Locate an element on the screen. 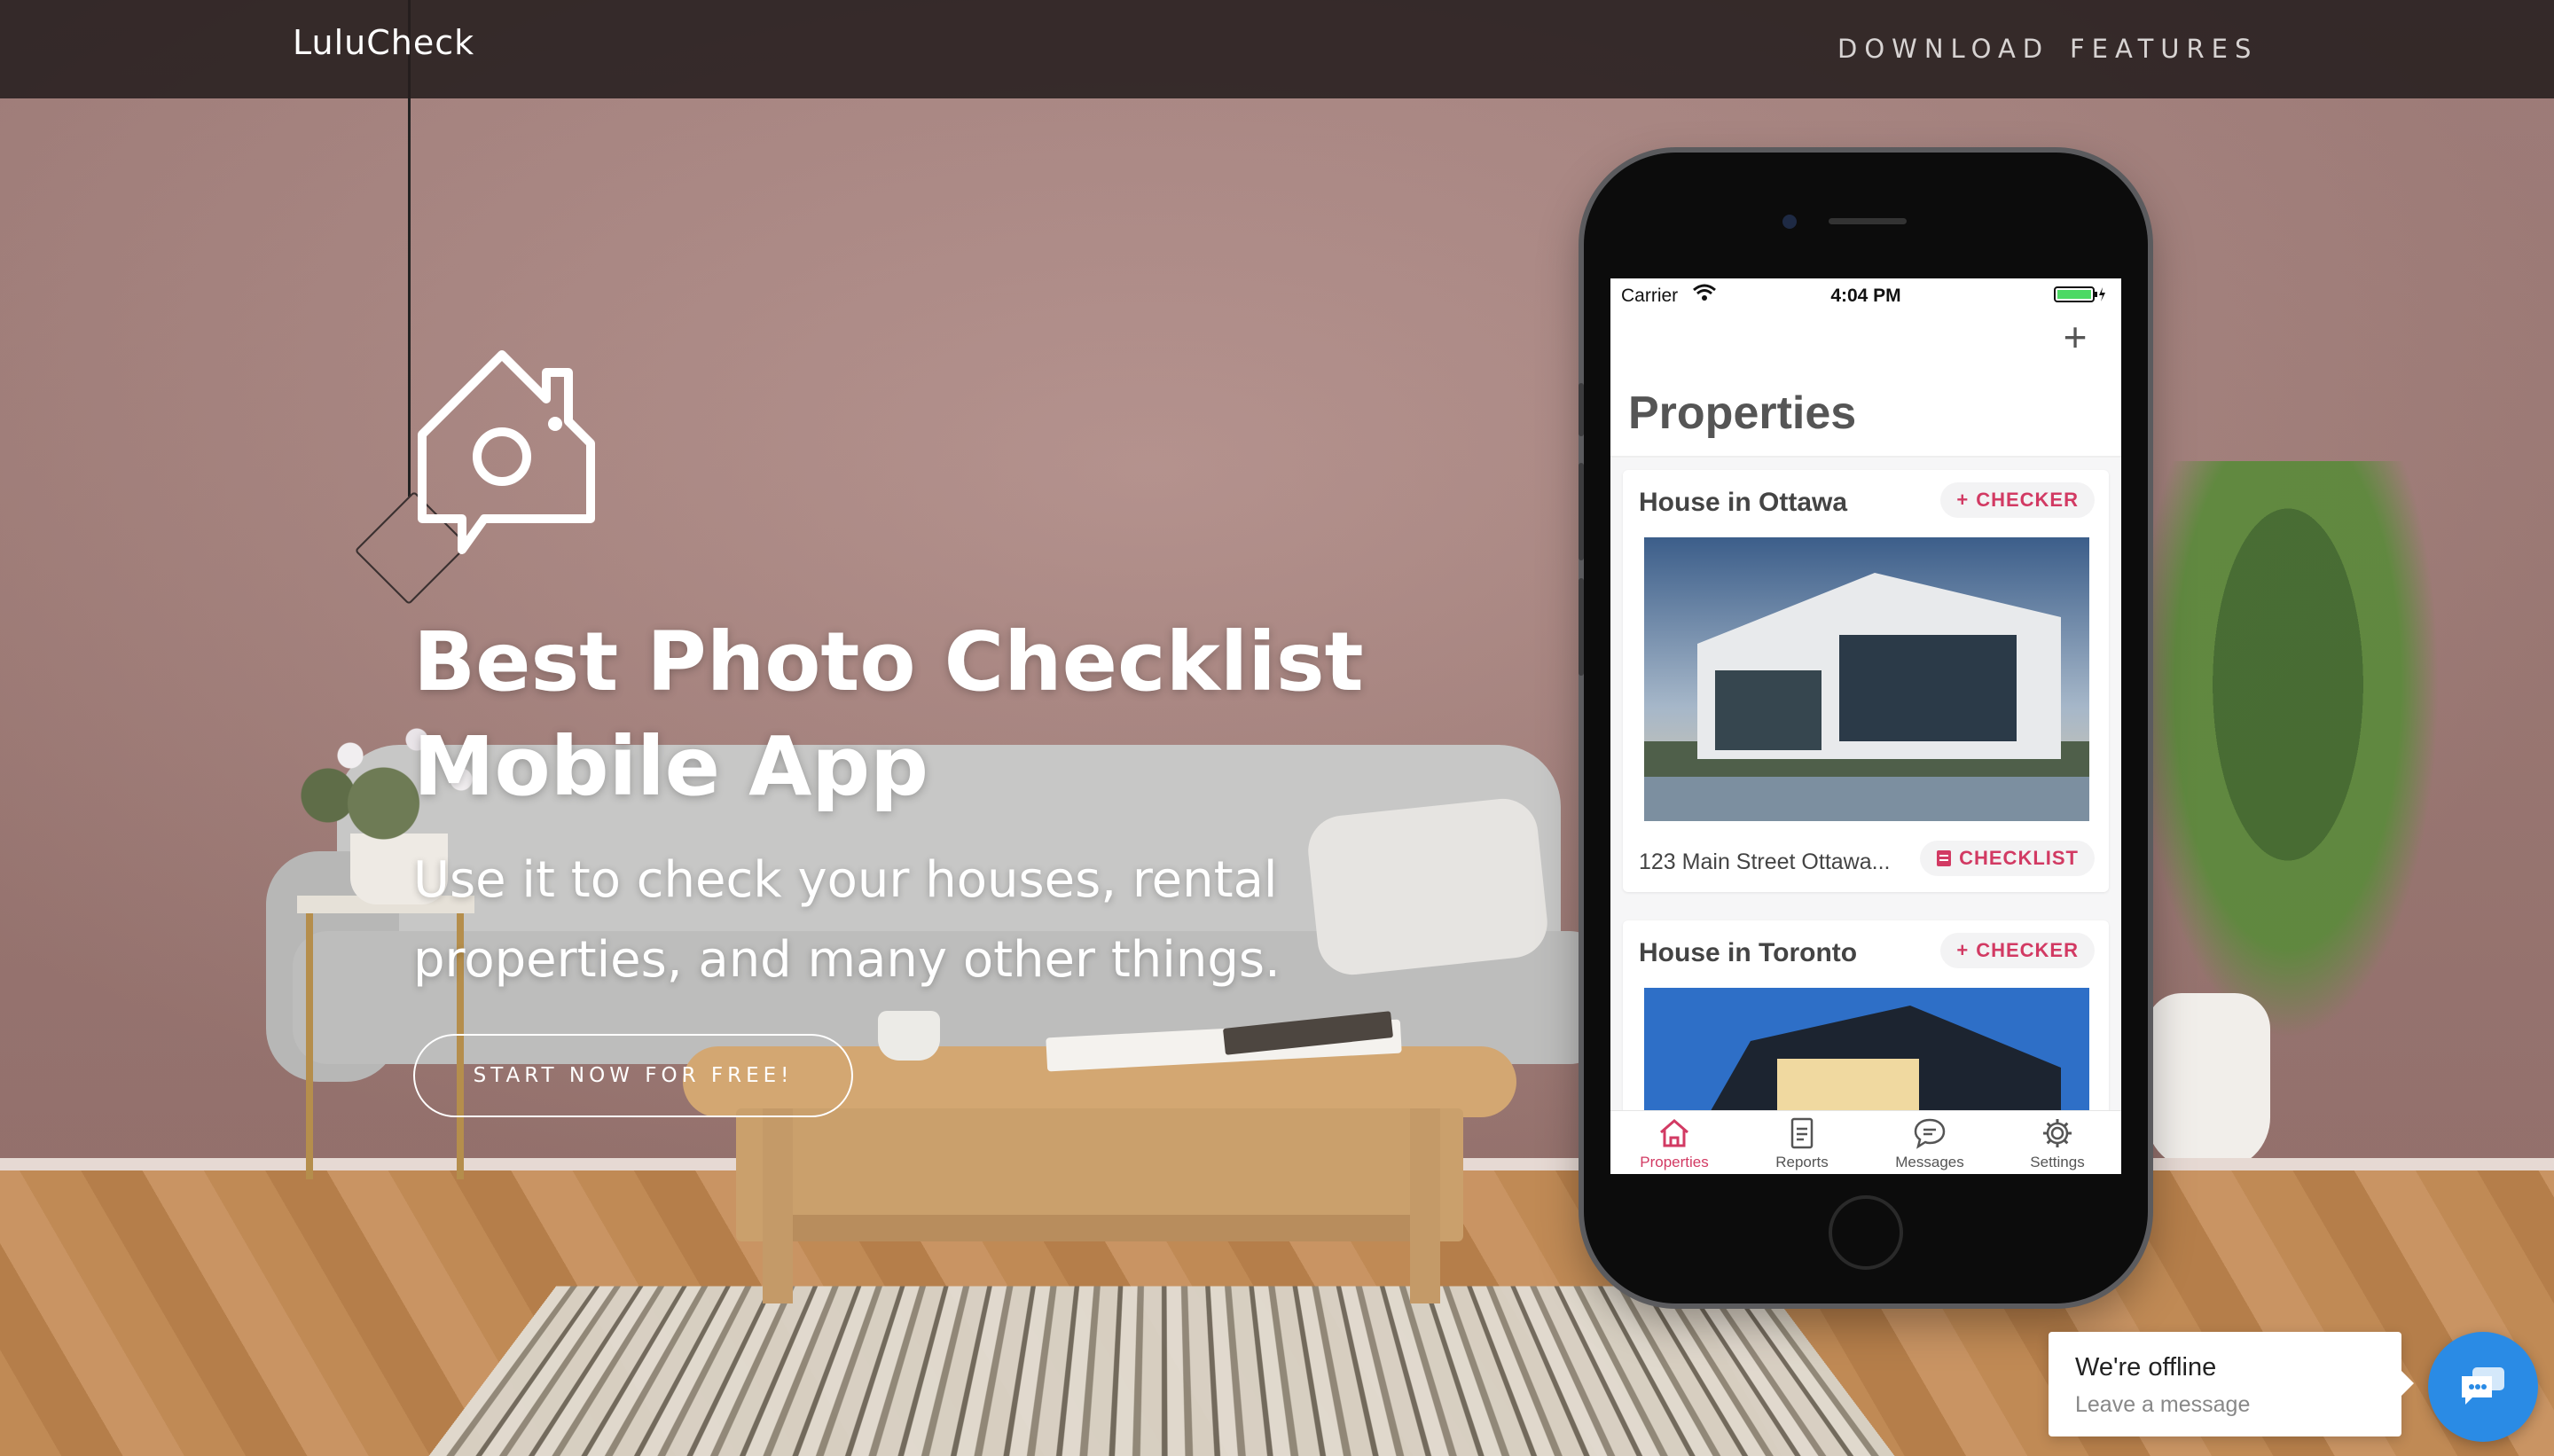 The height and width of the screenshot is (1456, 2554). tab-label: Reports is located at coordinates (1802, 1162).